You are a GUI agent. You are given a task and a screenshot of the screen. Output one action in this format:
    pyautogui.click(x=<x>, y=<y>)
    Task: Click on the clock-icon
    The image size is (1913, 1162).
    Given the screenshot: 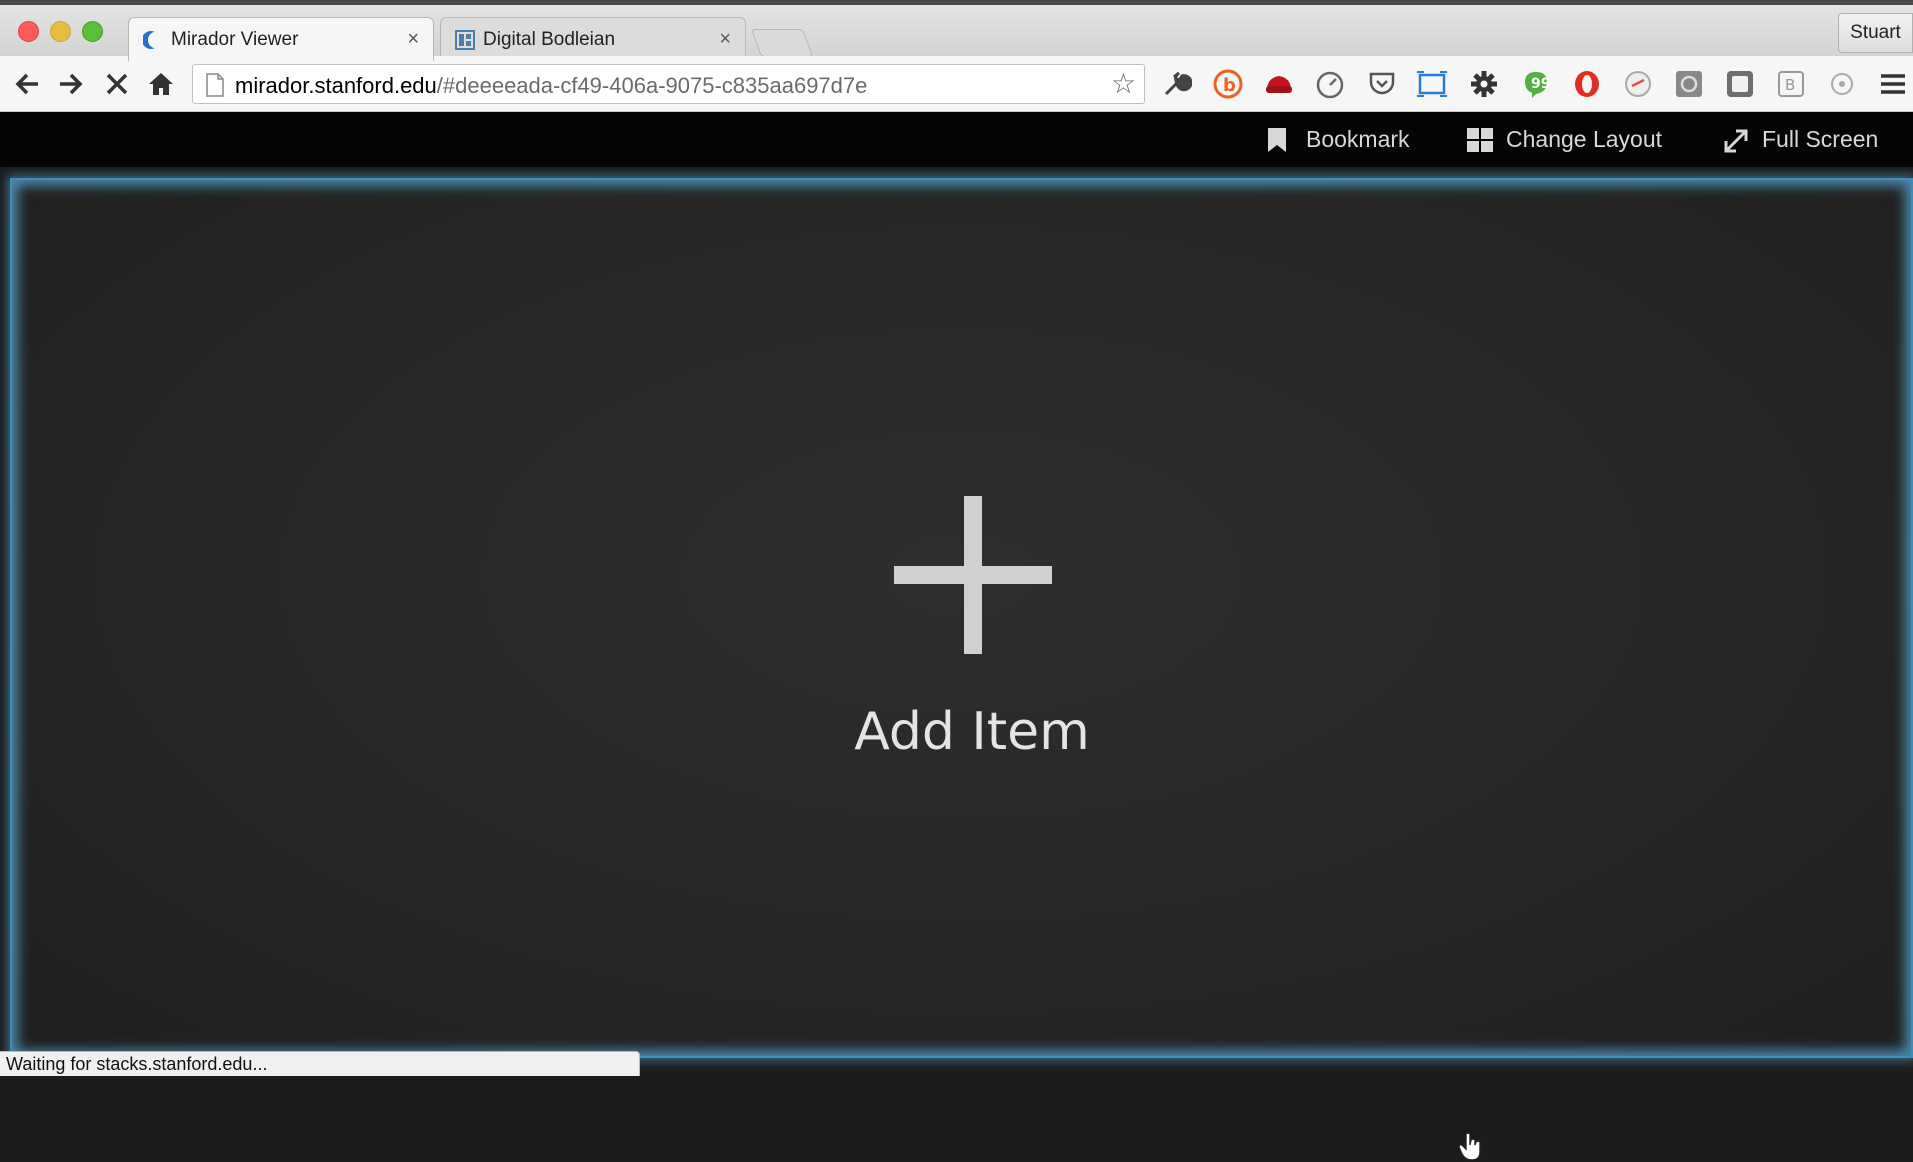 What is the action you would take?
    pyautogui.click(x=1842, y=84)
    